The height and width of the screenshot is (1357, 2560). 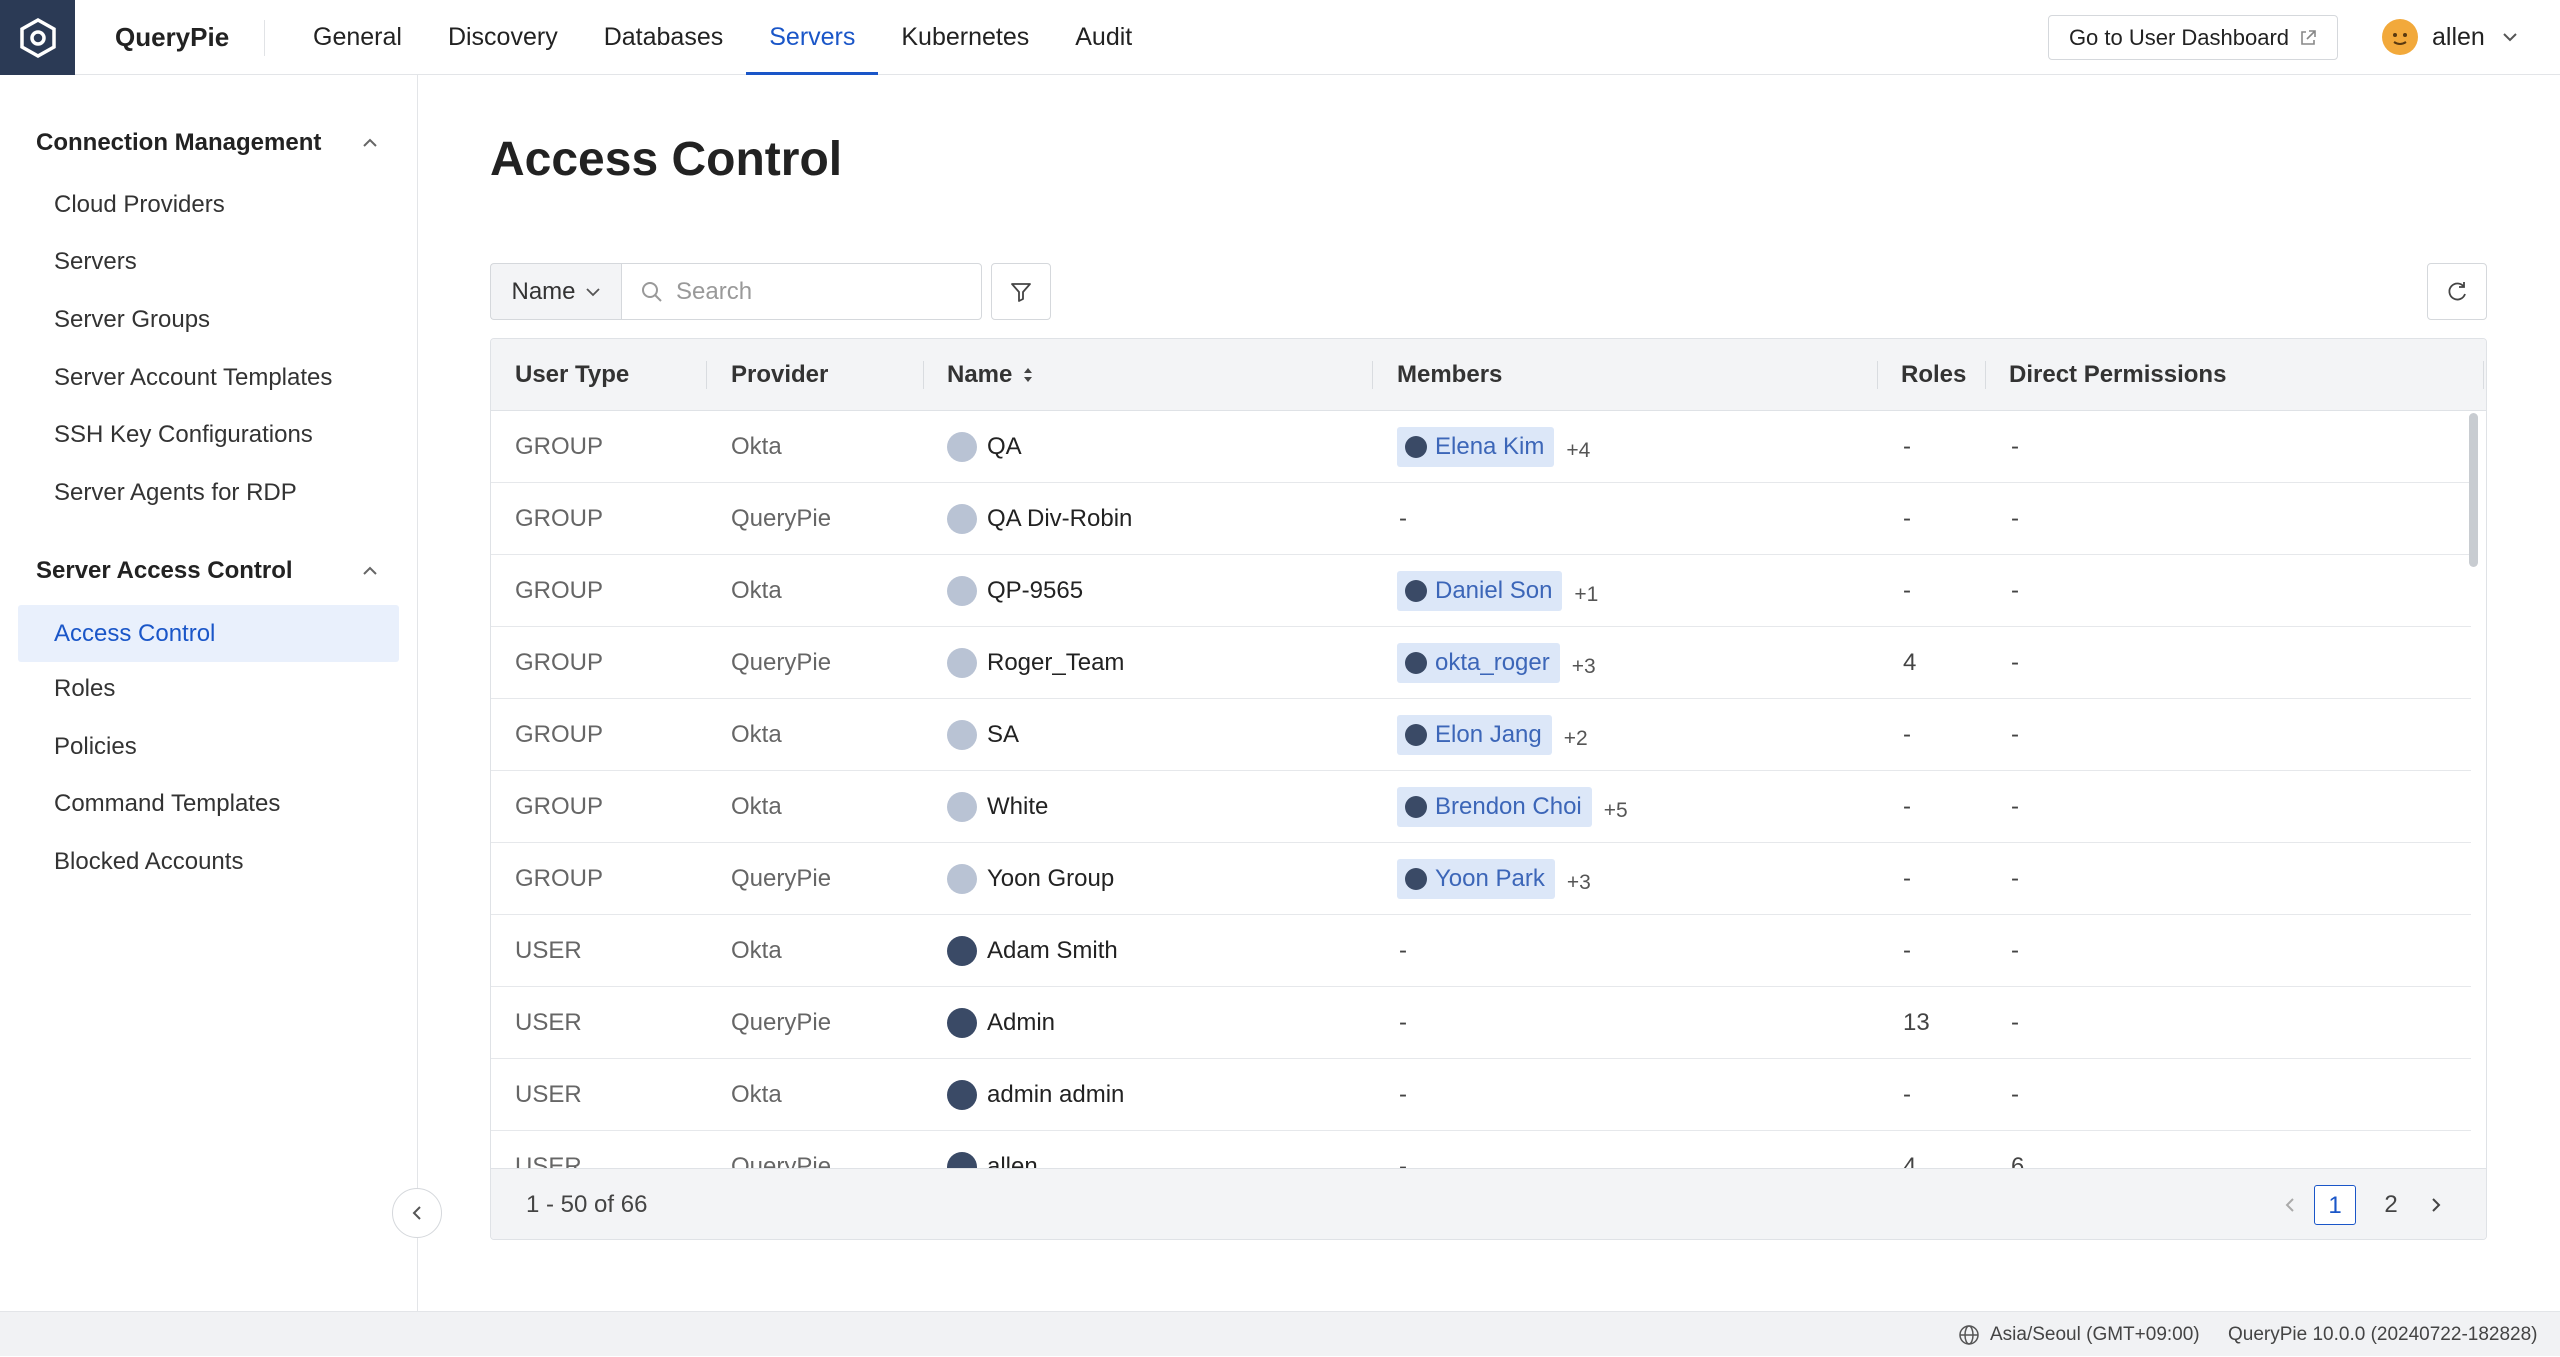 I want to click on querypie-logo, so click(x=37, y=37).